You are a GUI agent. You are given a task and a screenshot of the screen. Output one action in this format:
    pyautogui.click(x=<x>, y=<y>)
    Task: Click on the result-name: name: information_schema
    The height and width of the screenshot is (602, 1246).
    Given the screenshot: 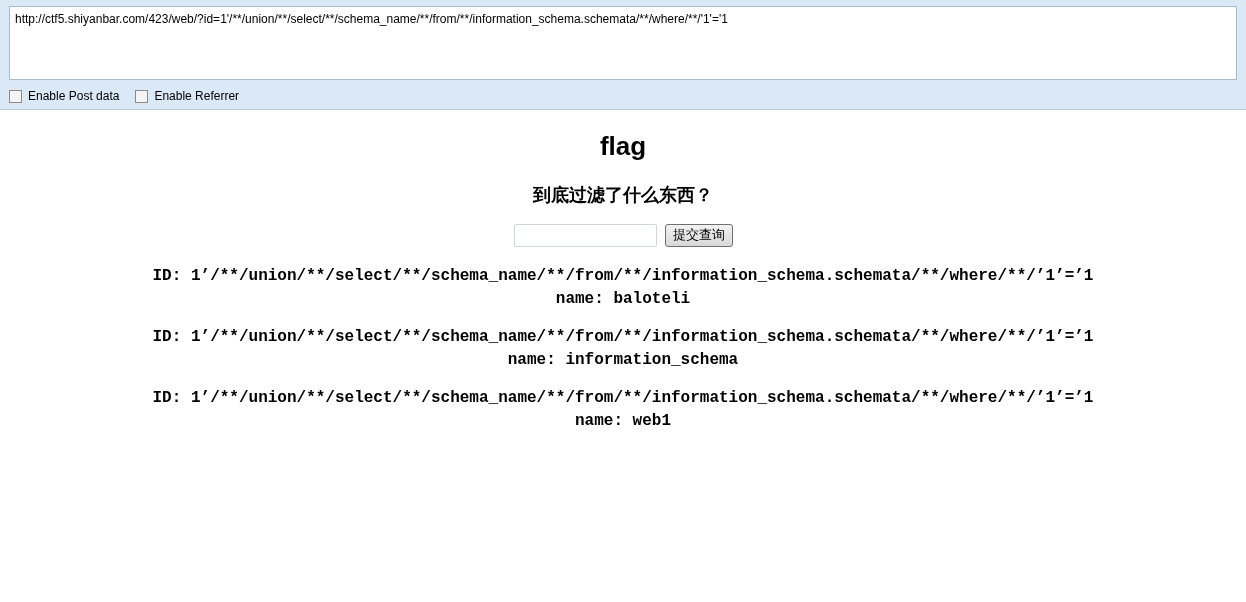 What is the action you would take?
    pyautogui.click(x=623, y=360)
    